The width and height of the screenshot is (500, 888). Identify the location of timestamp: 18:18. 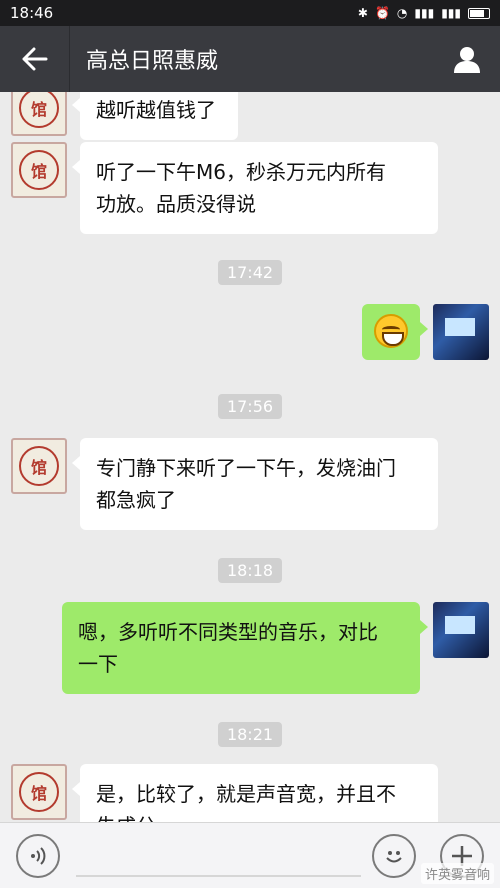
(250, 570).